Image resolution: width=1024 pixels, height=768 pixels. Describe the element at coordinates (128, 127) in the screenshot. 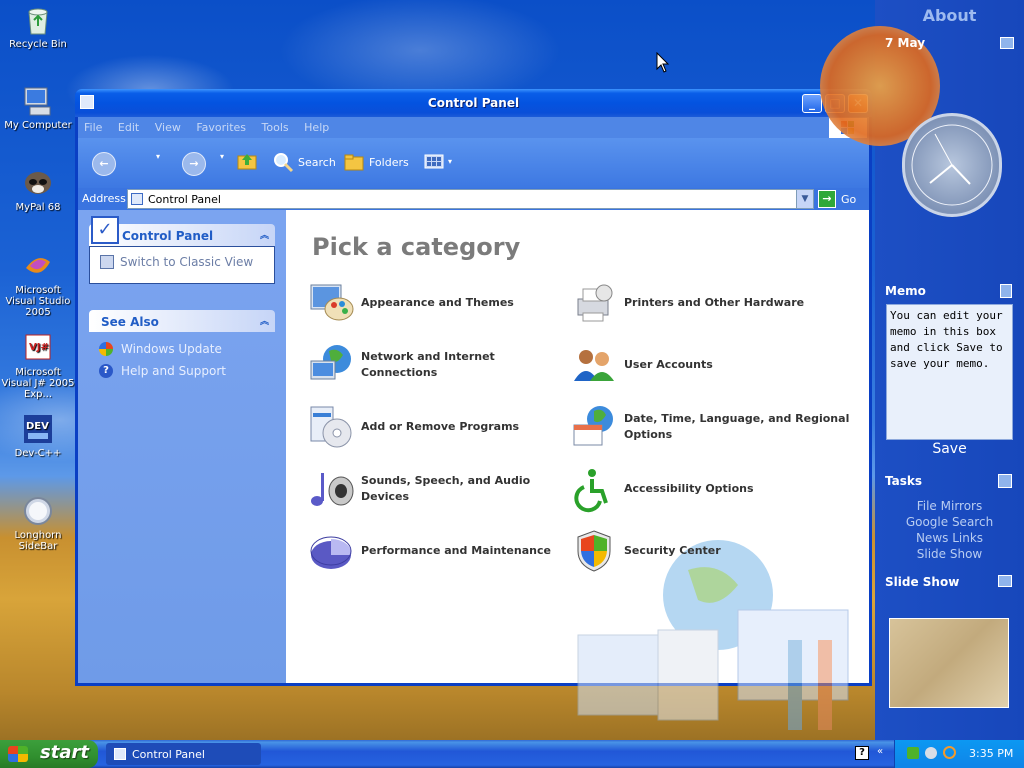

I see `menu-edit: Edit` at that location.